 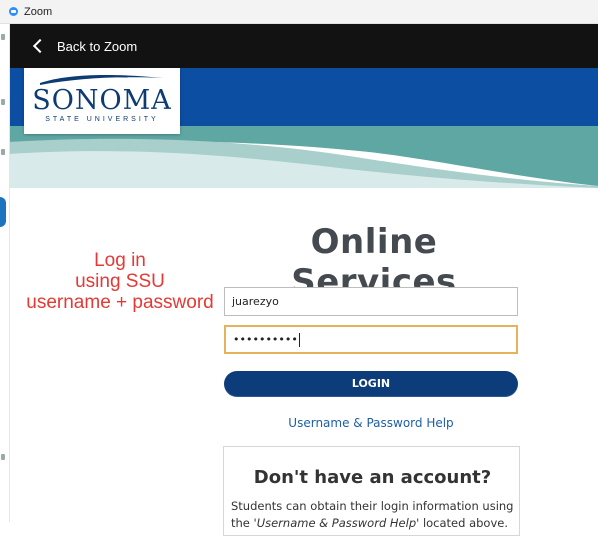 What do you see at coordinates (462, 523) in the screenshot?
I see `text-fragment: ' located above.` at bounding box center [462, 523].